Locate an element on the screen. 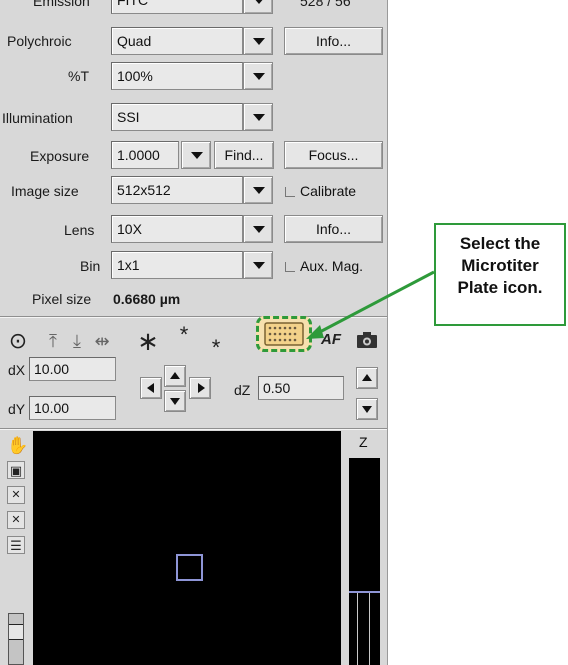 The width and height of the screenshot is (568, 665). instruction-callout: Select the Microtiter Plate icon. is located at coordinates (500, 274).